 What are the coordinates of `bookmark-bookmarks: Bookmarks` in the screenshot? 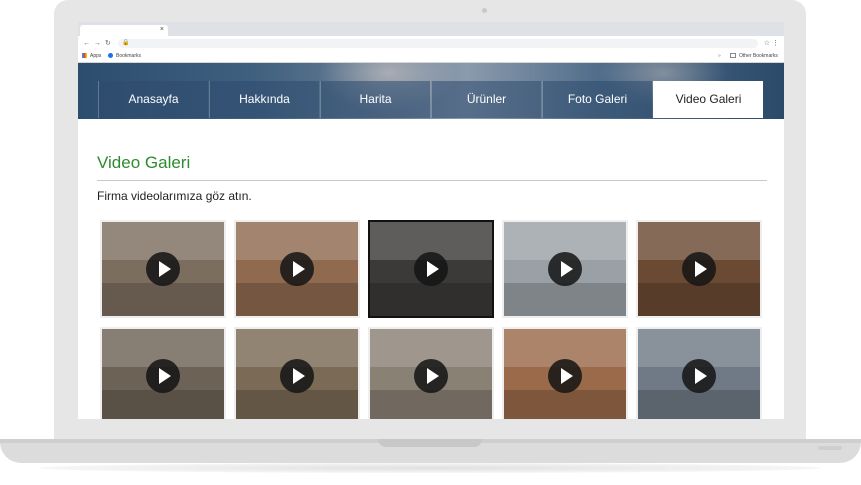 It's located at (124, 56).